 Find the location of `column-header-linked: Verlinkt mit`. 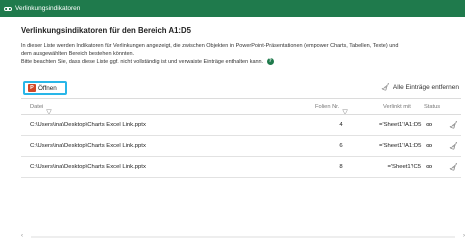

column-header-linked: Verlinkt mit is located at coordinates (397, 107).